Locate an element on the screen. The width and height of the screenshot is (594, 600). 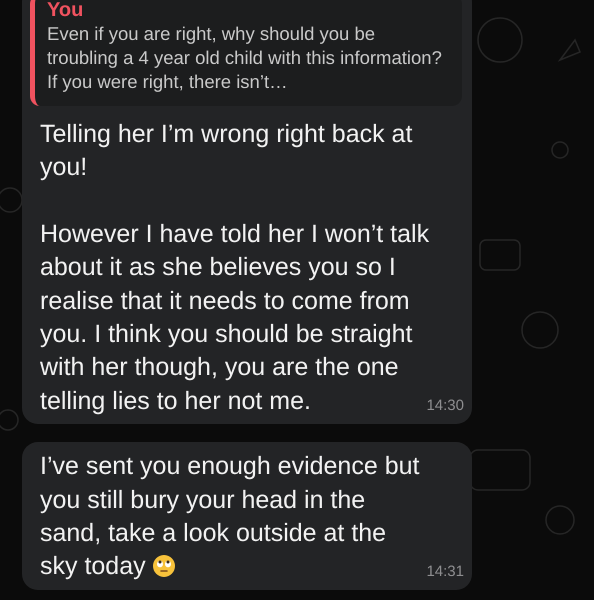
message-time: 14:30 is located at coordinates (445, 406).